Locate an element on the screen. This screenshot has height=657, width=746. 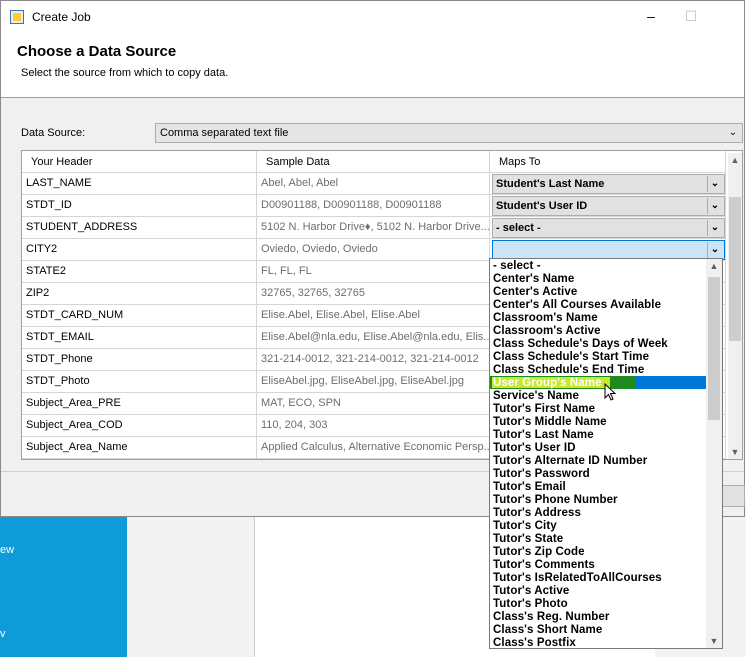
dropdown-option: Tutor's Middle Name is located at coordinates (550, 422).